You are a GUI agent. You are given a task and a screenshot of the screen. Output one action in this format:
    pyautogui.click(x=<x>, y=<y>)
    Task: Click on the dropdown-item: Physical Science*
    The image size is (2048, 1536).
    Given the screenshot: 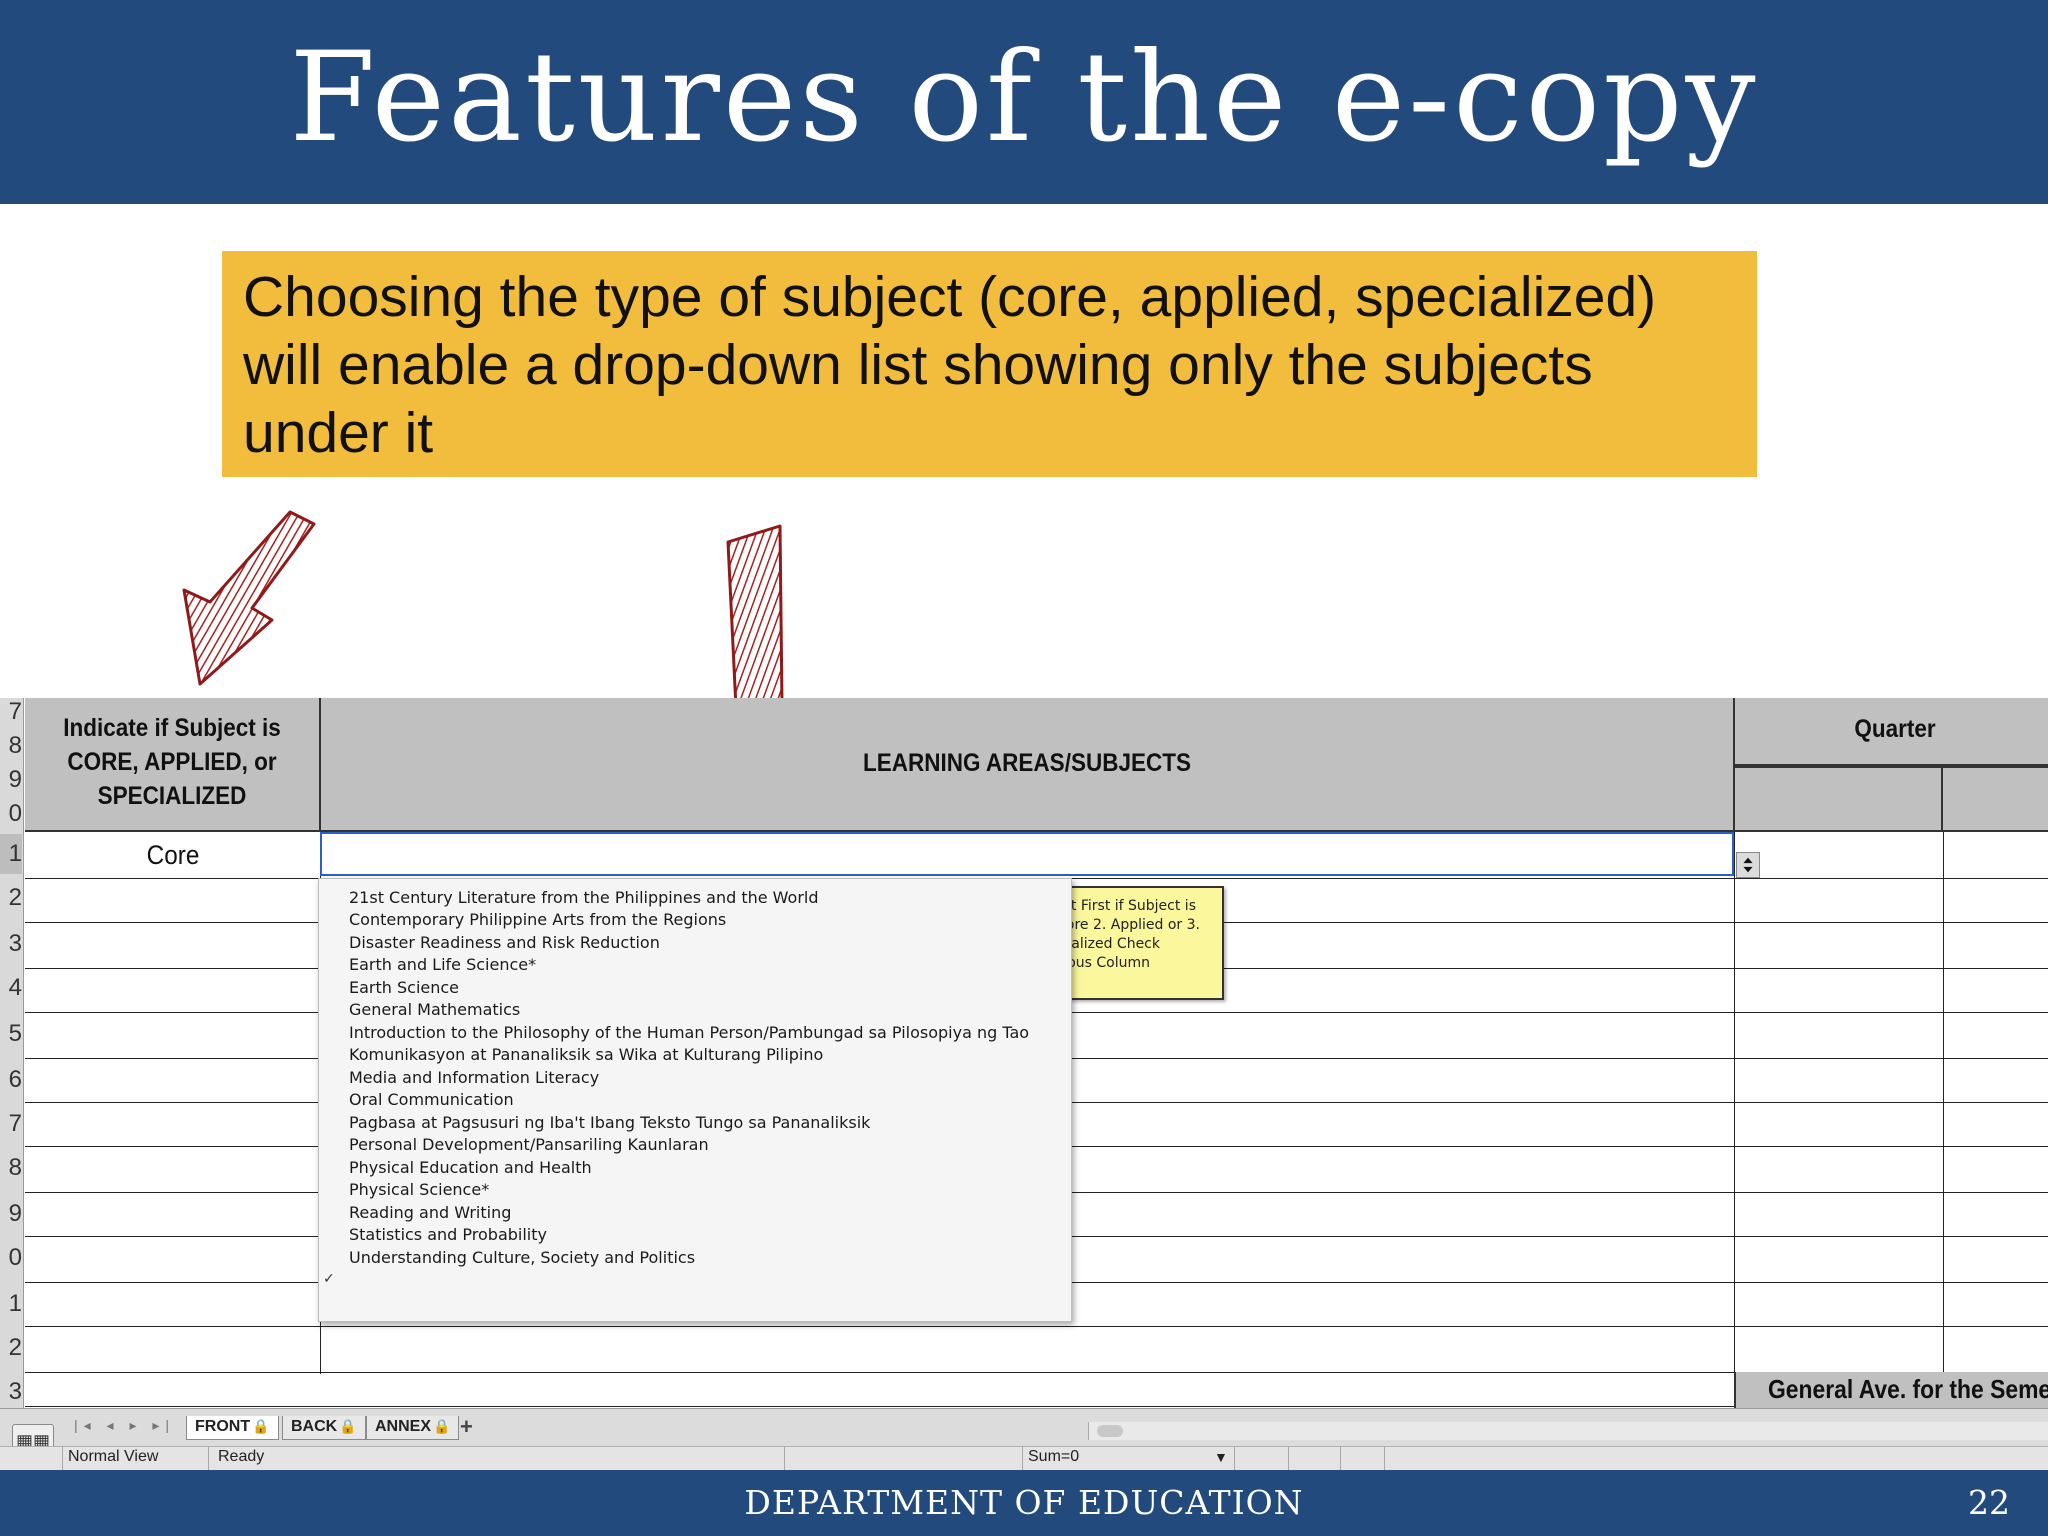 What is the action you would take?
    pyautogui.click(x=419, y=1189)
    